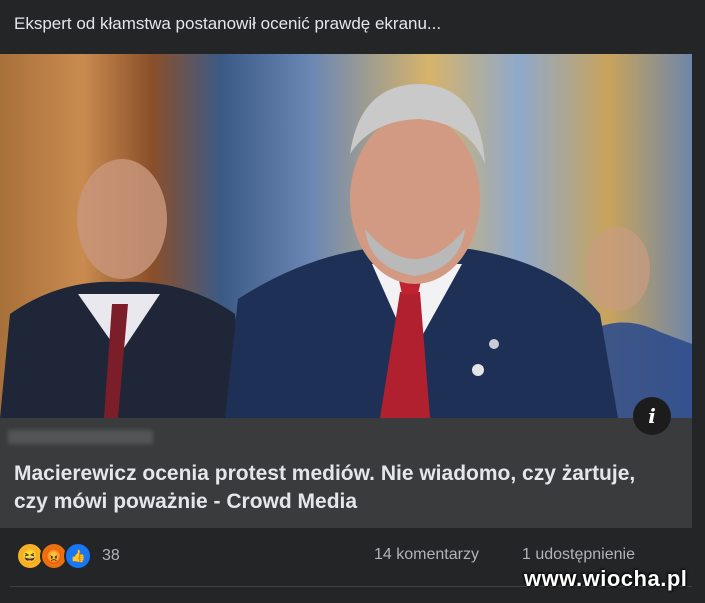 This screenshot has width=705, height=603. What do you see at coordinates (578, 555) in the screenshot?
I see `shares-count-link: 1 udostępnienie` at bounding box center [578, 555].